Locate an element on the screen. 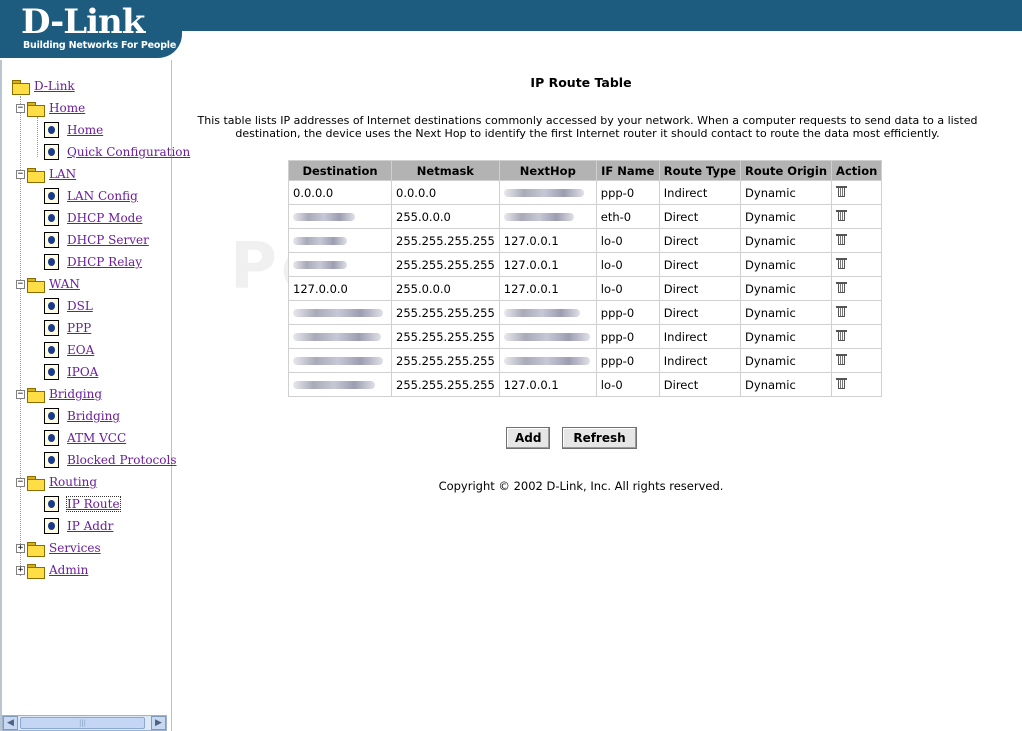 This screenshot has width=1022, height=731. sidebar-item-ip-addr: IP Addr is located at coordinates (90, 526).